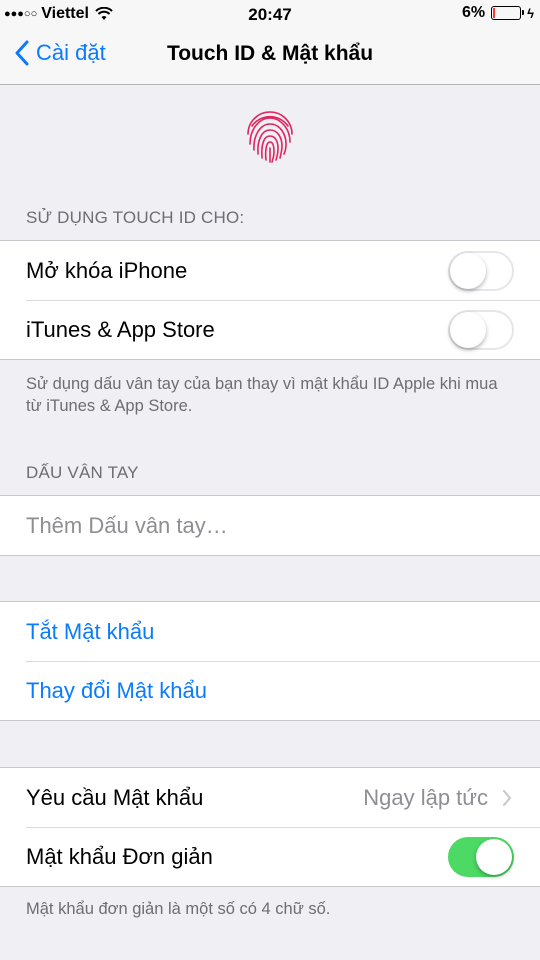  I want to click on status-right: 6% ϟ, so click(498, 13).